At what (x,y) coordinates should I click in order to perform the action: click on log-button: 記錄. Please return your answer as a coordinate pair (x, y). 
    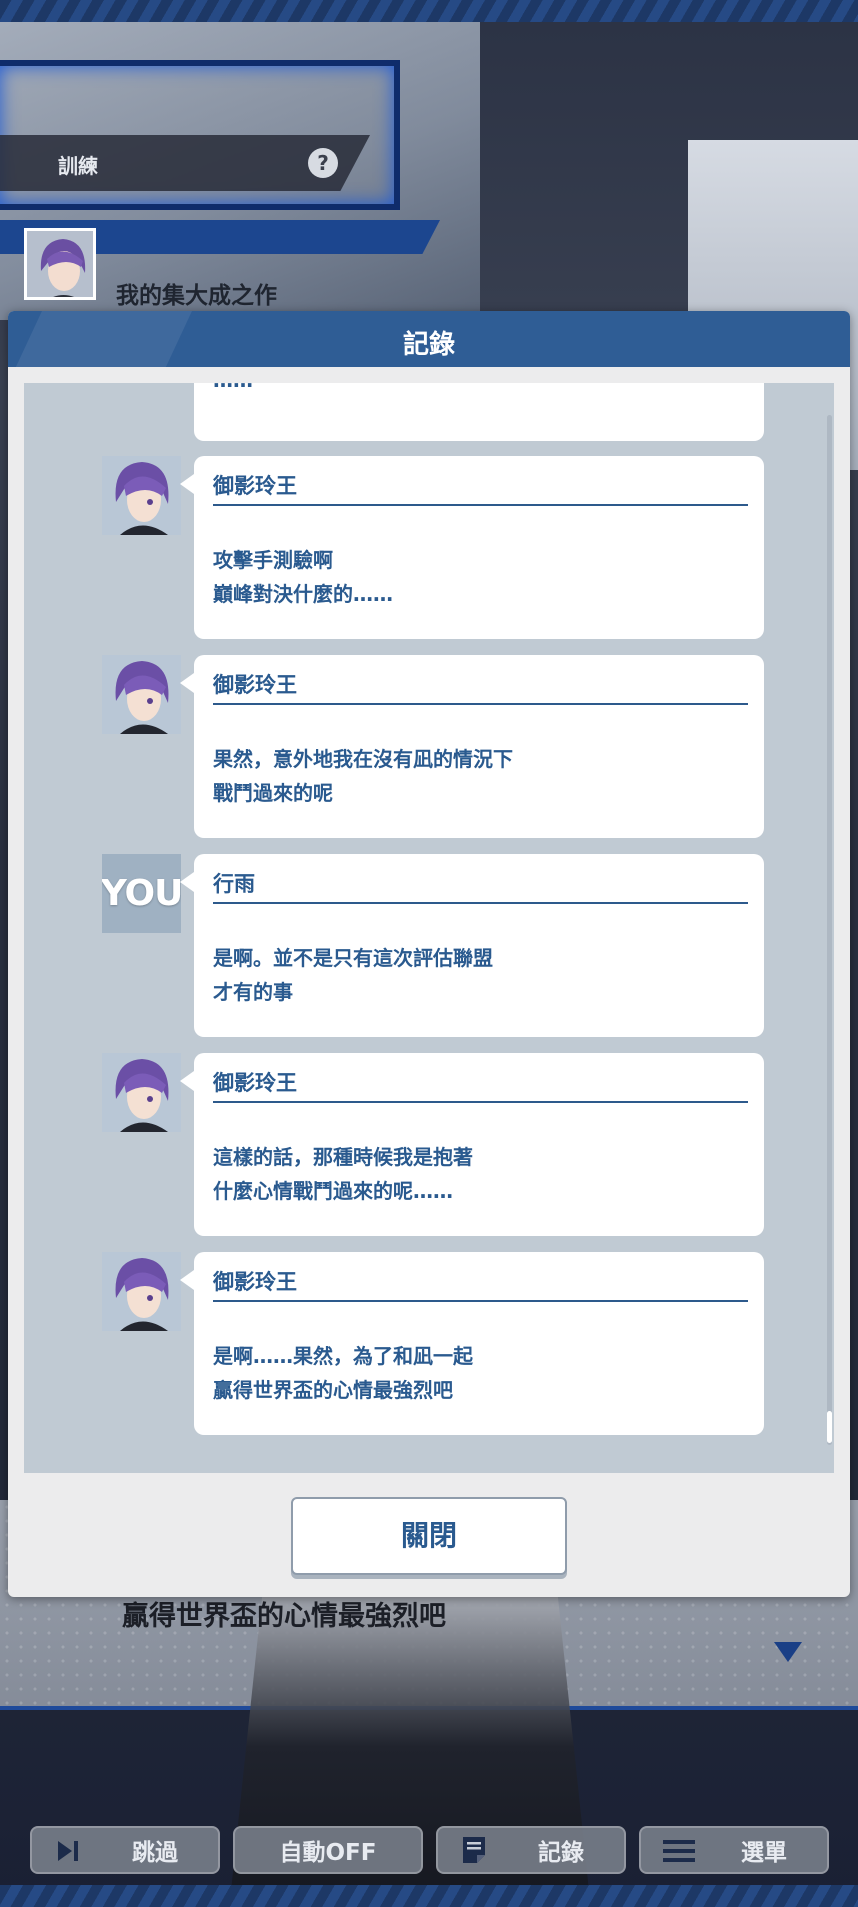
    Looking at the image, I should click on (531, 1850).